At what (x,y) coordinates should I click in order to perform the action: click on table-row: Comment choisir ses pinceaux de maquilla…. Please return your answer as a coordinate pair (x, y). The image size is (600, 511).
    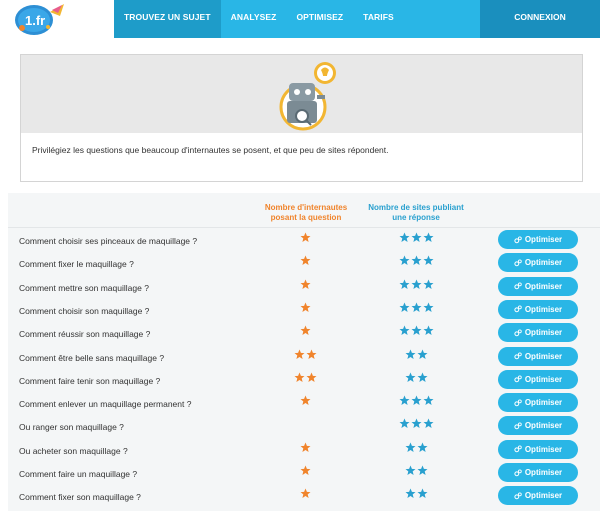
    Looking at the image, I should click on (304, 239).